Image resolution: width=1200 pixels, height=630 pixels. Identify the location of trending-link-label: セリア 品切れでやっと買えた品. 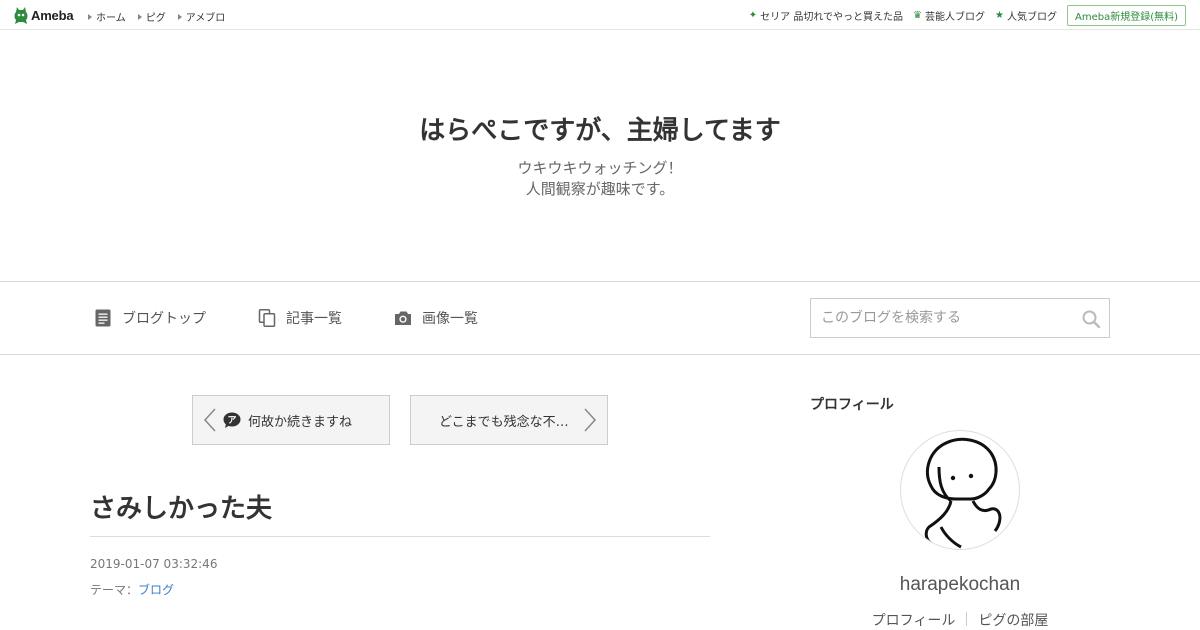
(832, 17).